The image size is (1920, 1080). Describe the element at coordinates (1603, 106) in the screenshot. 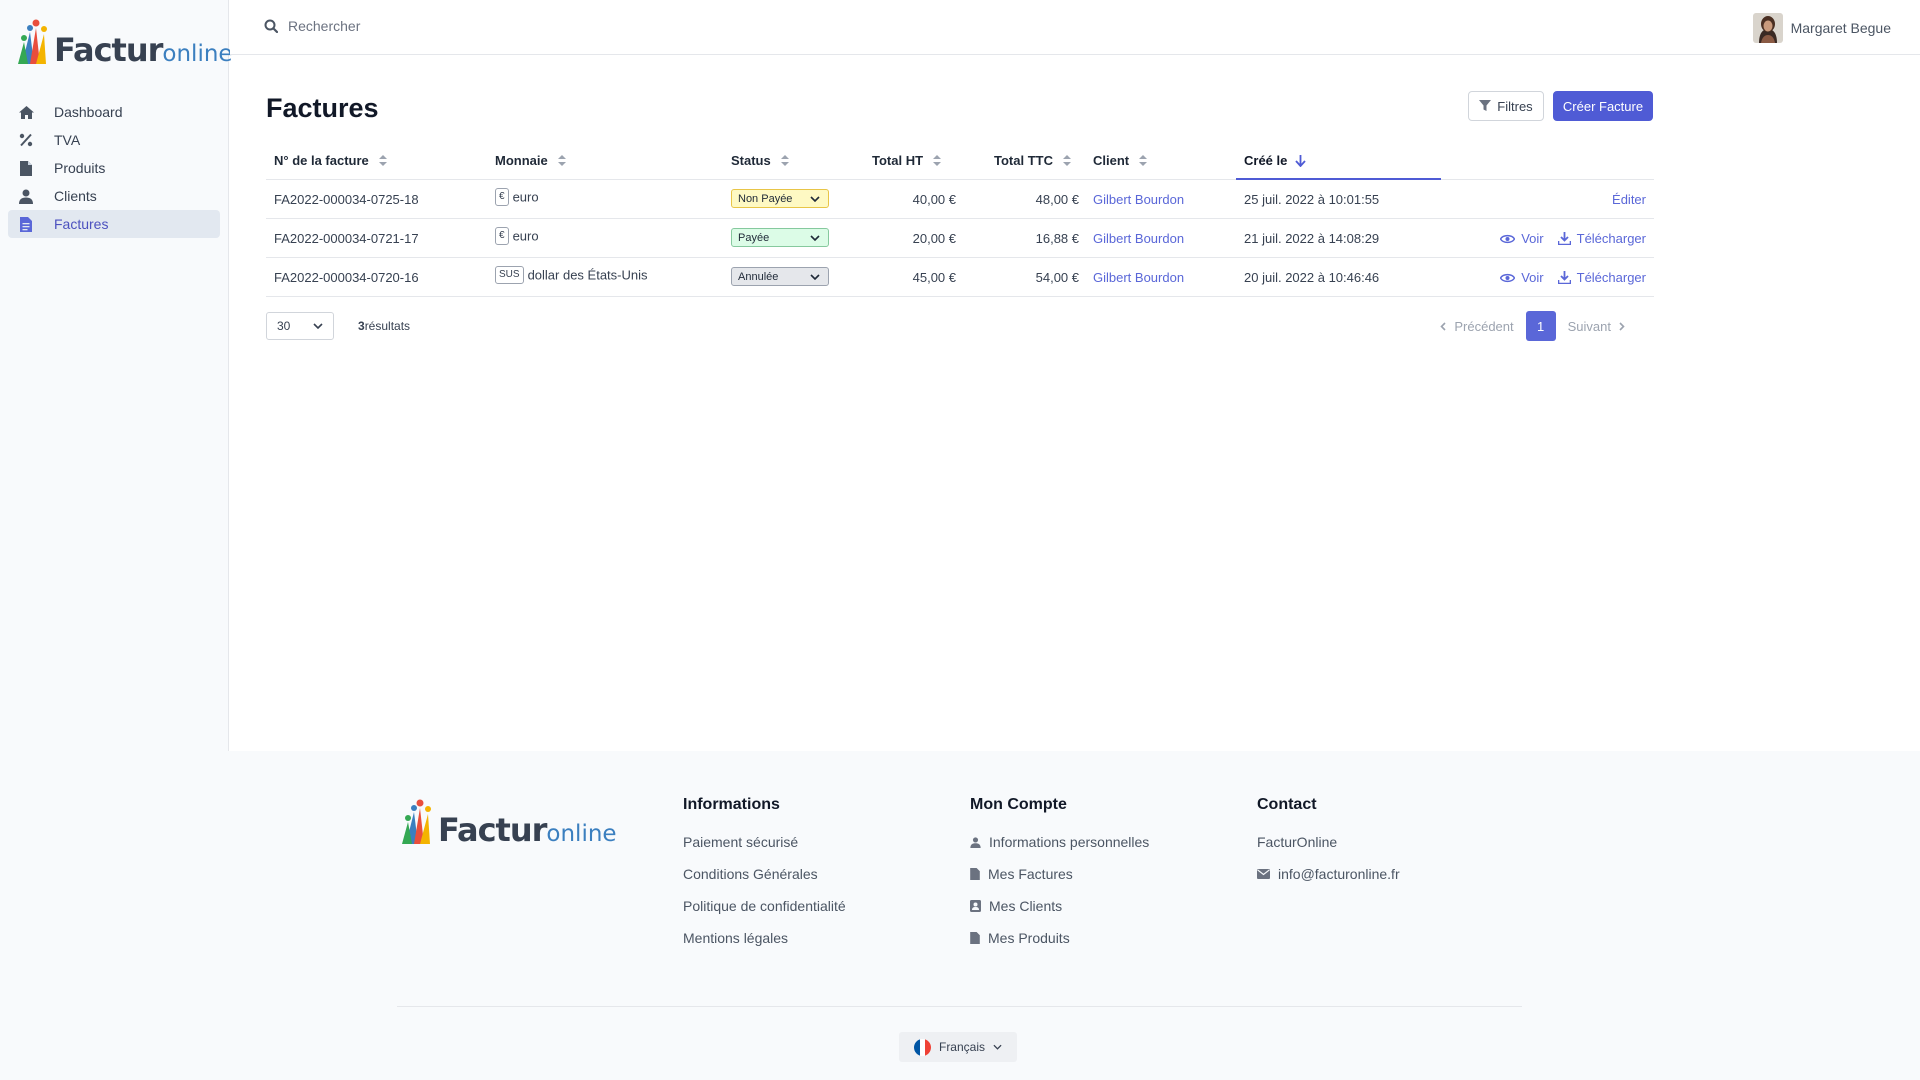

I see `create-invoice-button: Créer Facture` at that location.